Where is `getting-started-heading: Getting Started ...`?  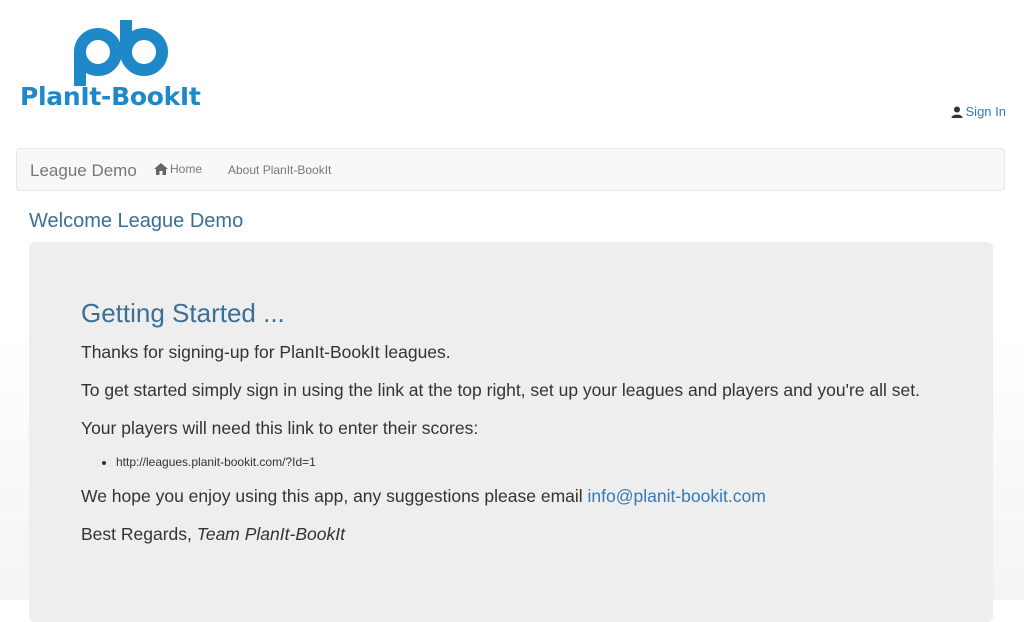 getting-started-heading: Getting Started ... is located at coordinates (183, 313).